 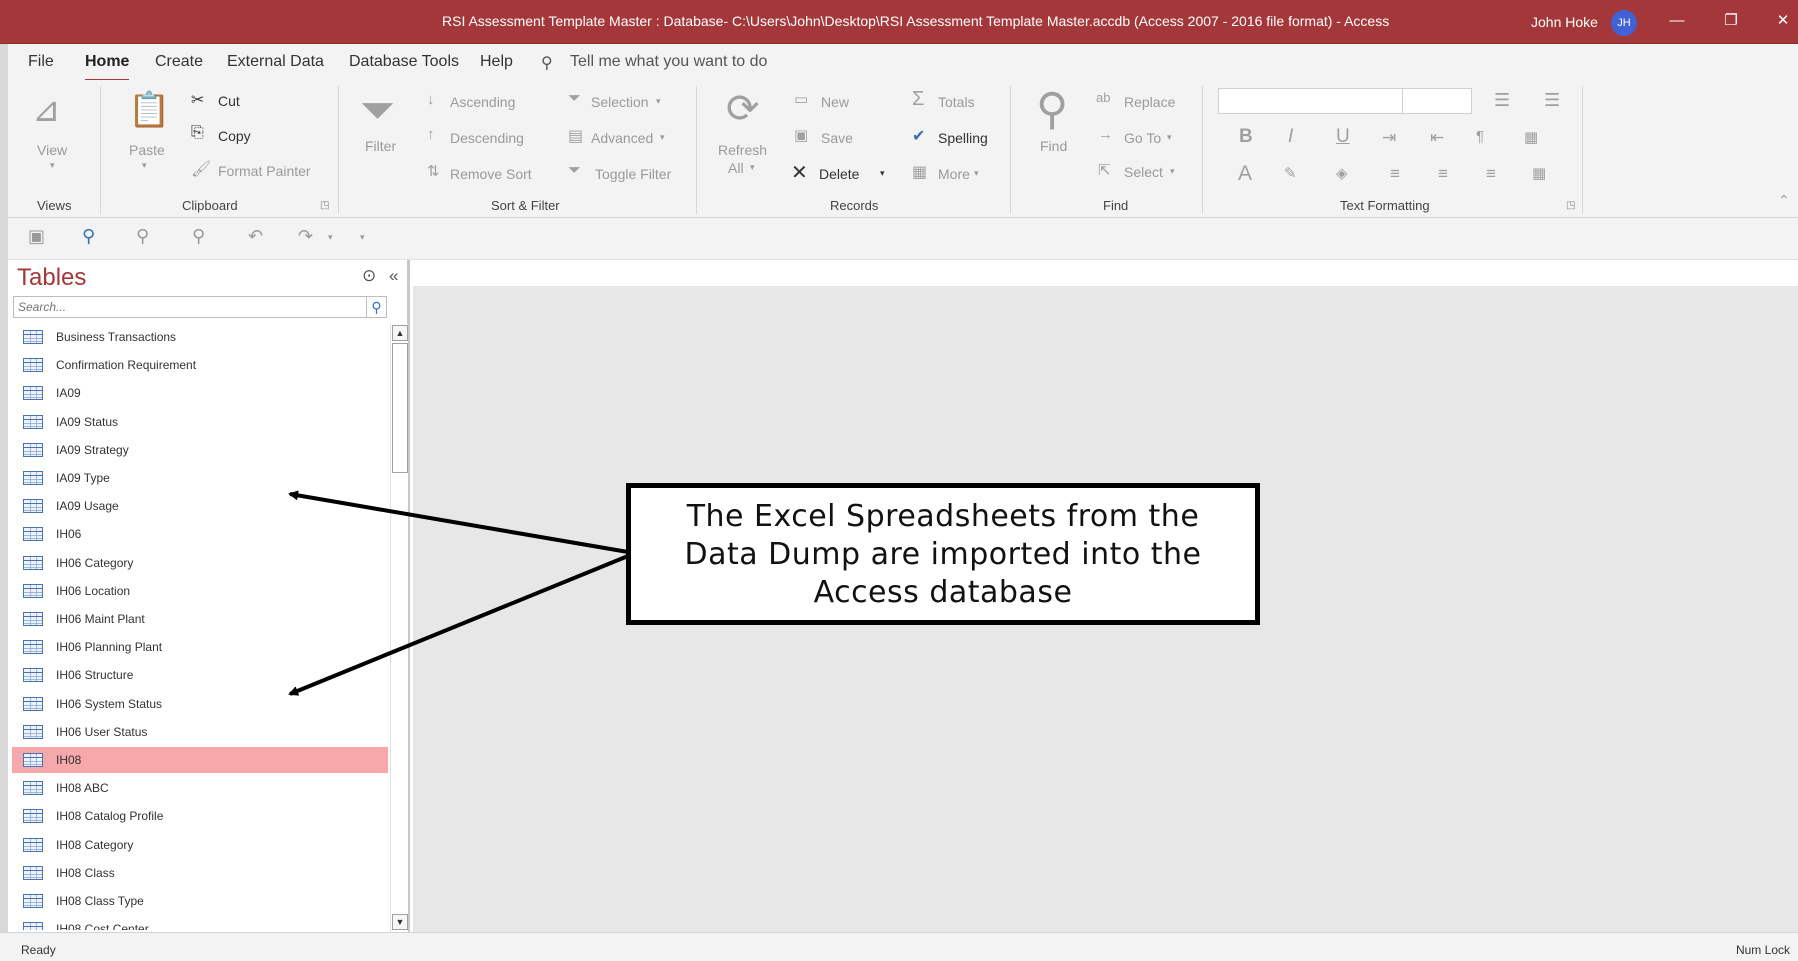 I want to click on list-item: IH06 Category, so click(x=200, y=563).